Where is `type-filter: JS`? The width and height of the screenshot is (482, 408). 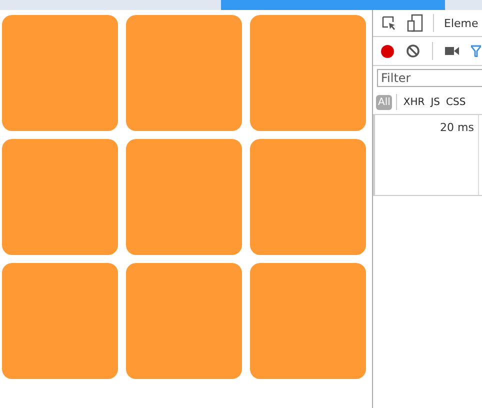 type-filter: JS is located at coordinates (435, 102).